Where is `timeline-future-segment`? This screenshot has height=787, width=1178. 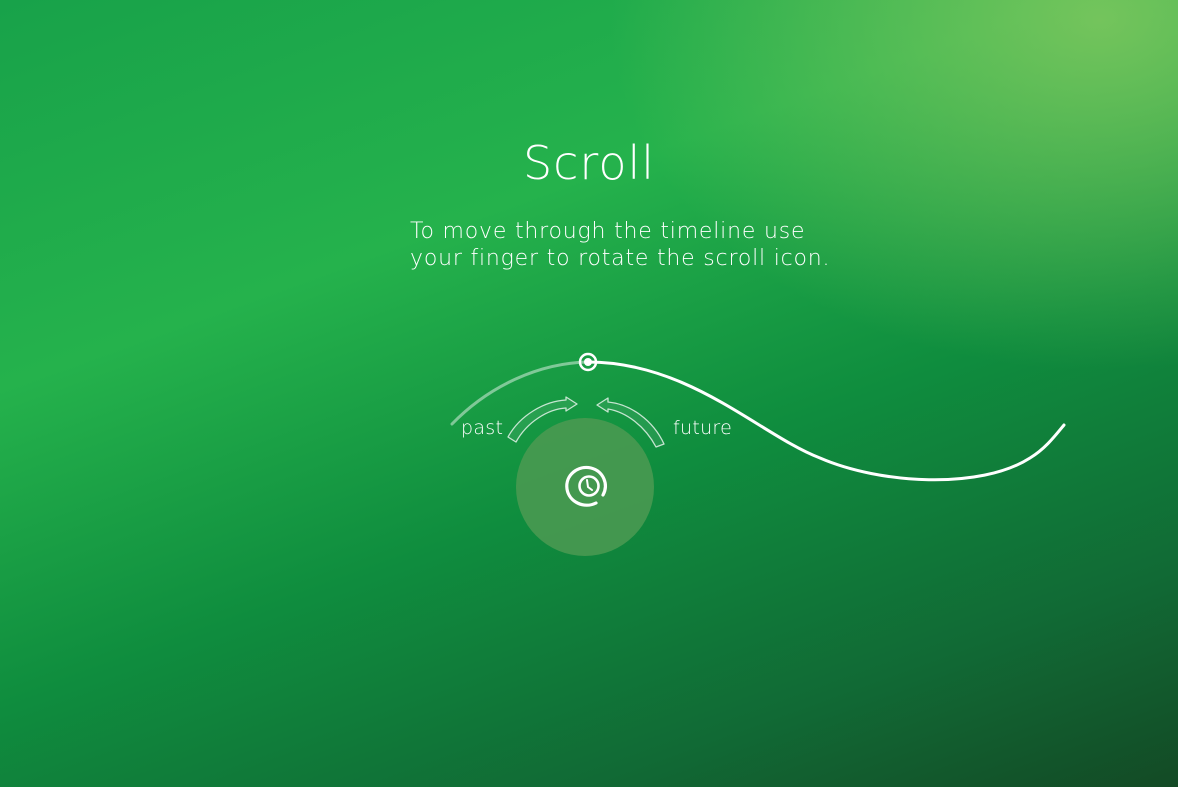 timeline-future-segment is located at coordinates (826, 421).